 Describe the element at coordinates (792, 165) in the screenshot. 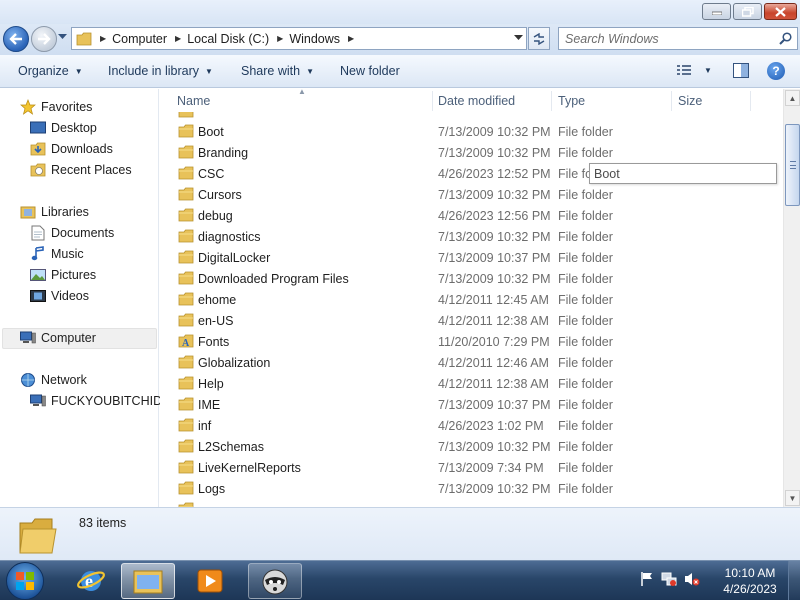

I see `scroll-thumb` at that location.